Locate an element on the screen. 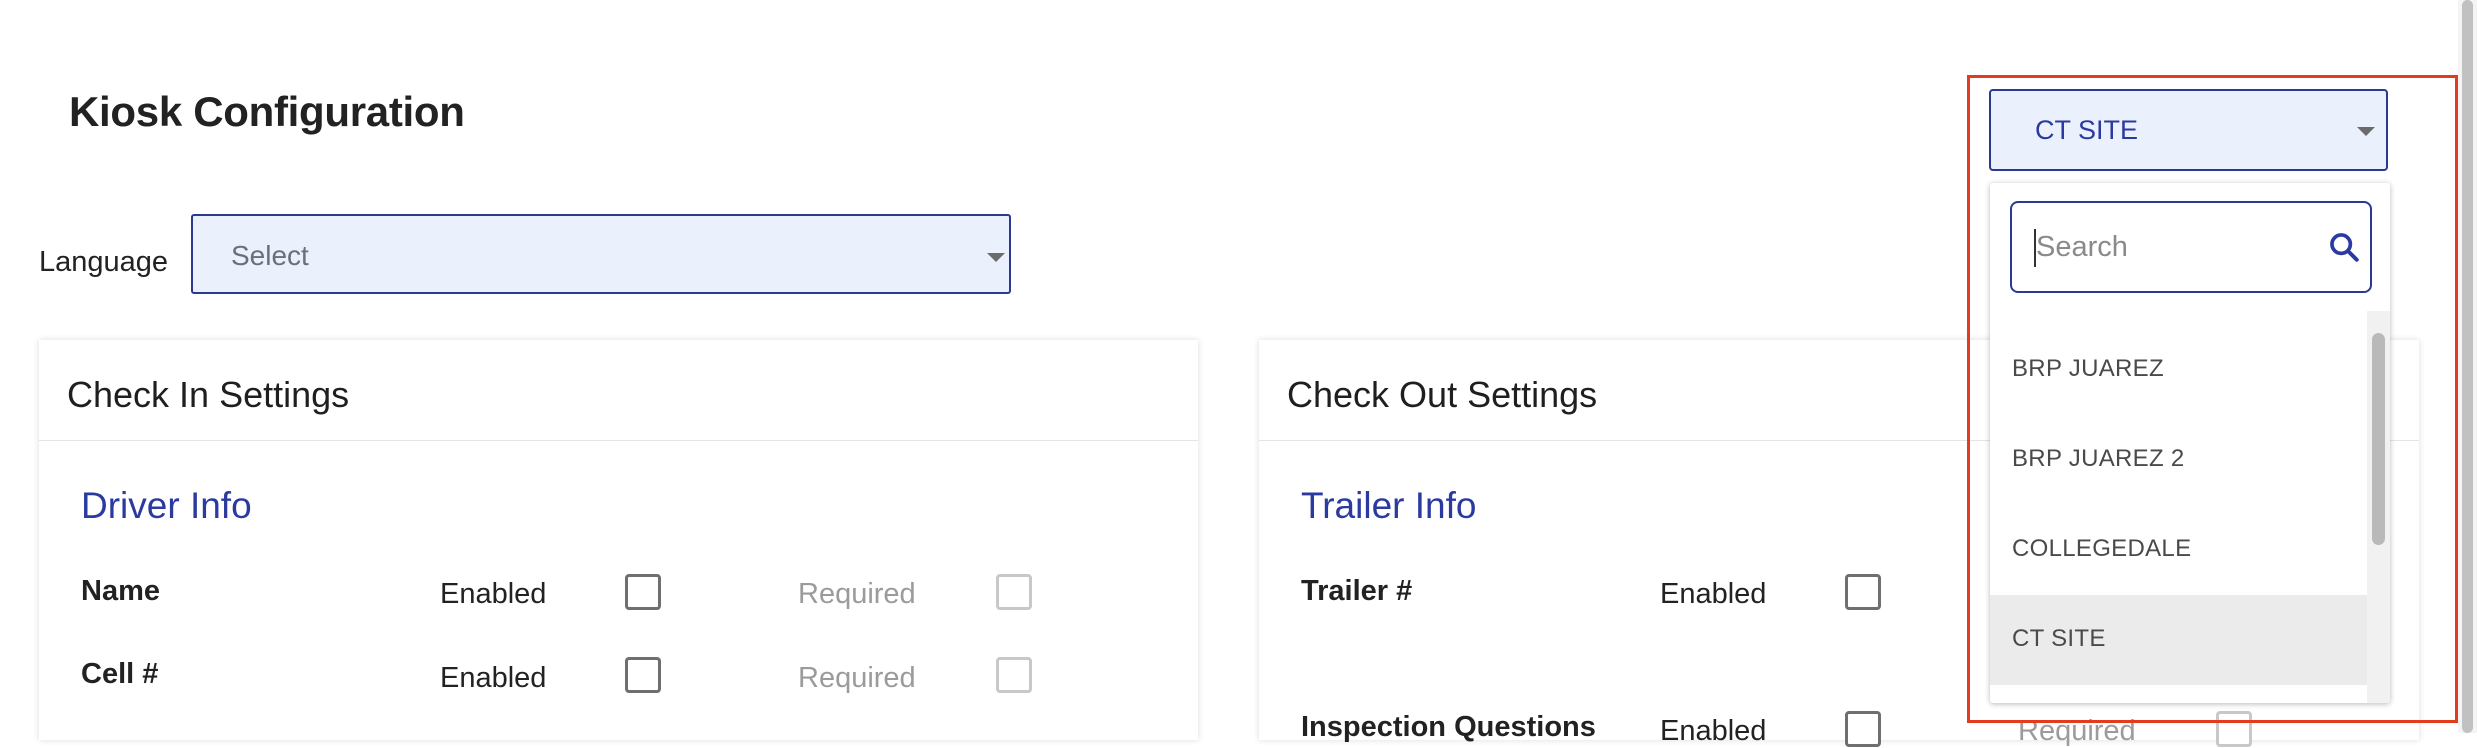 Image resolution: width=2477 pixels, height=748 pixels. language-select: Select is located at coordinates (601, 254).